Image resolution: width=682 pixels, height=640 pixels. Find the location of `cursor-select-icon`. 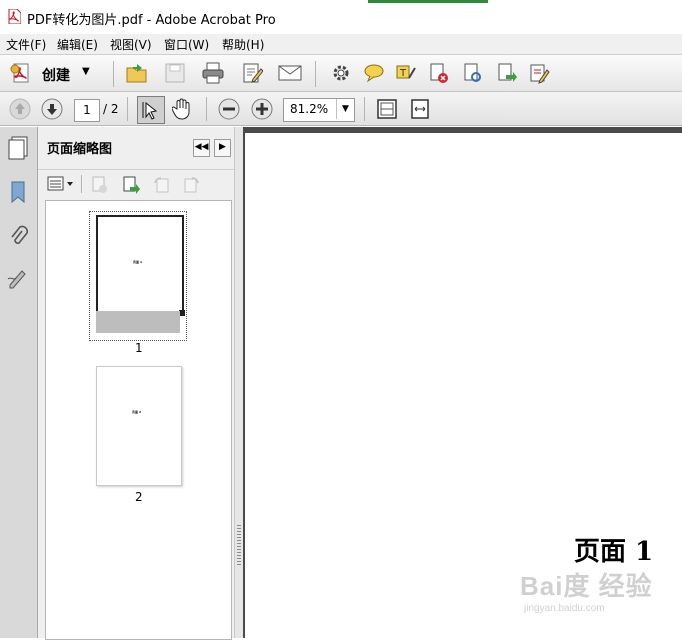

cursor-select-icon is located at coordinates (150, 110).